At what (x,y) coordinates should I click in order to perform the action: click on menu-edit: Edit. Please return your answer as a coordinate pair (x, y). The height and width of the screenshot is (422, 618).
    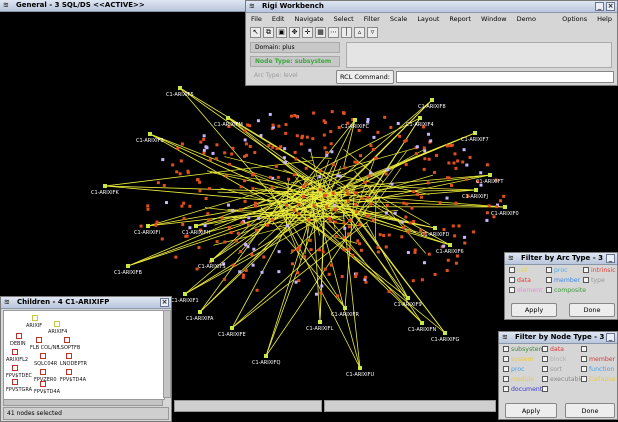
    Looking at the image, I should click on (278, 19).